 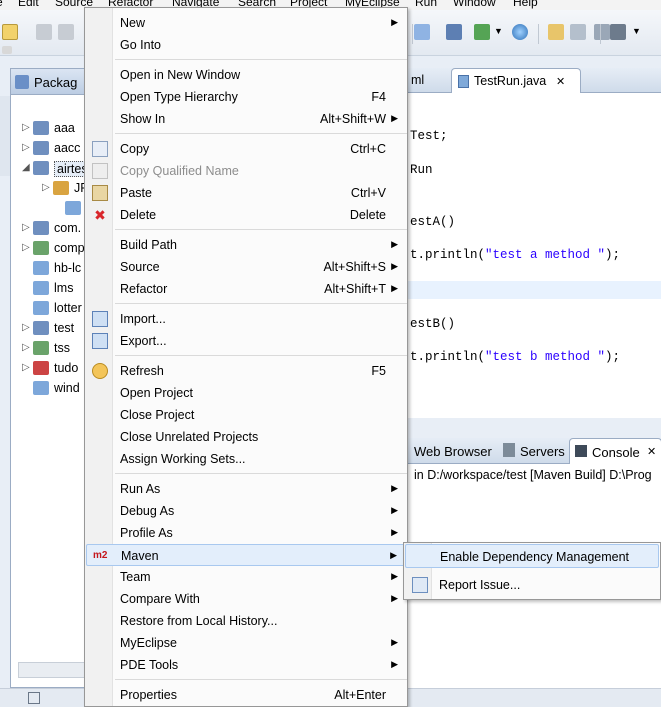 I want to click on tree-item: sr, so click(x=53, y=208).